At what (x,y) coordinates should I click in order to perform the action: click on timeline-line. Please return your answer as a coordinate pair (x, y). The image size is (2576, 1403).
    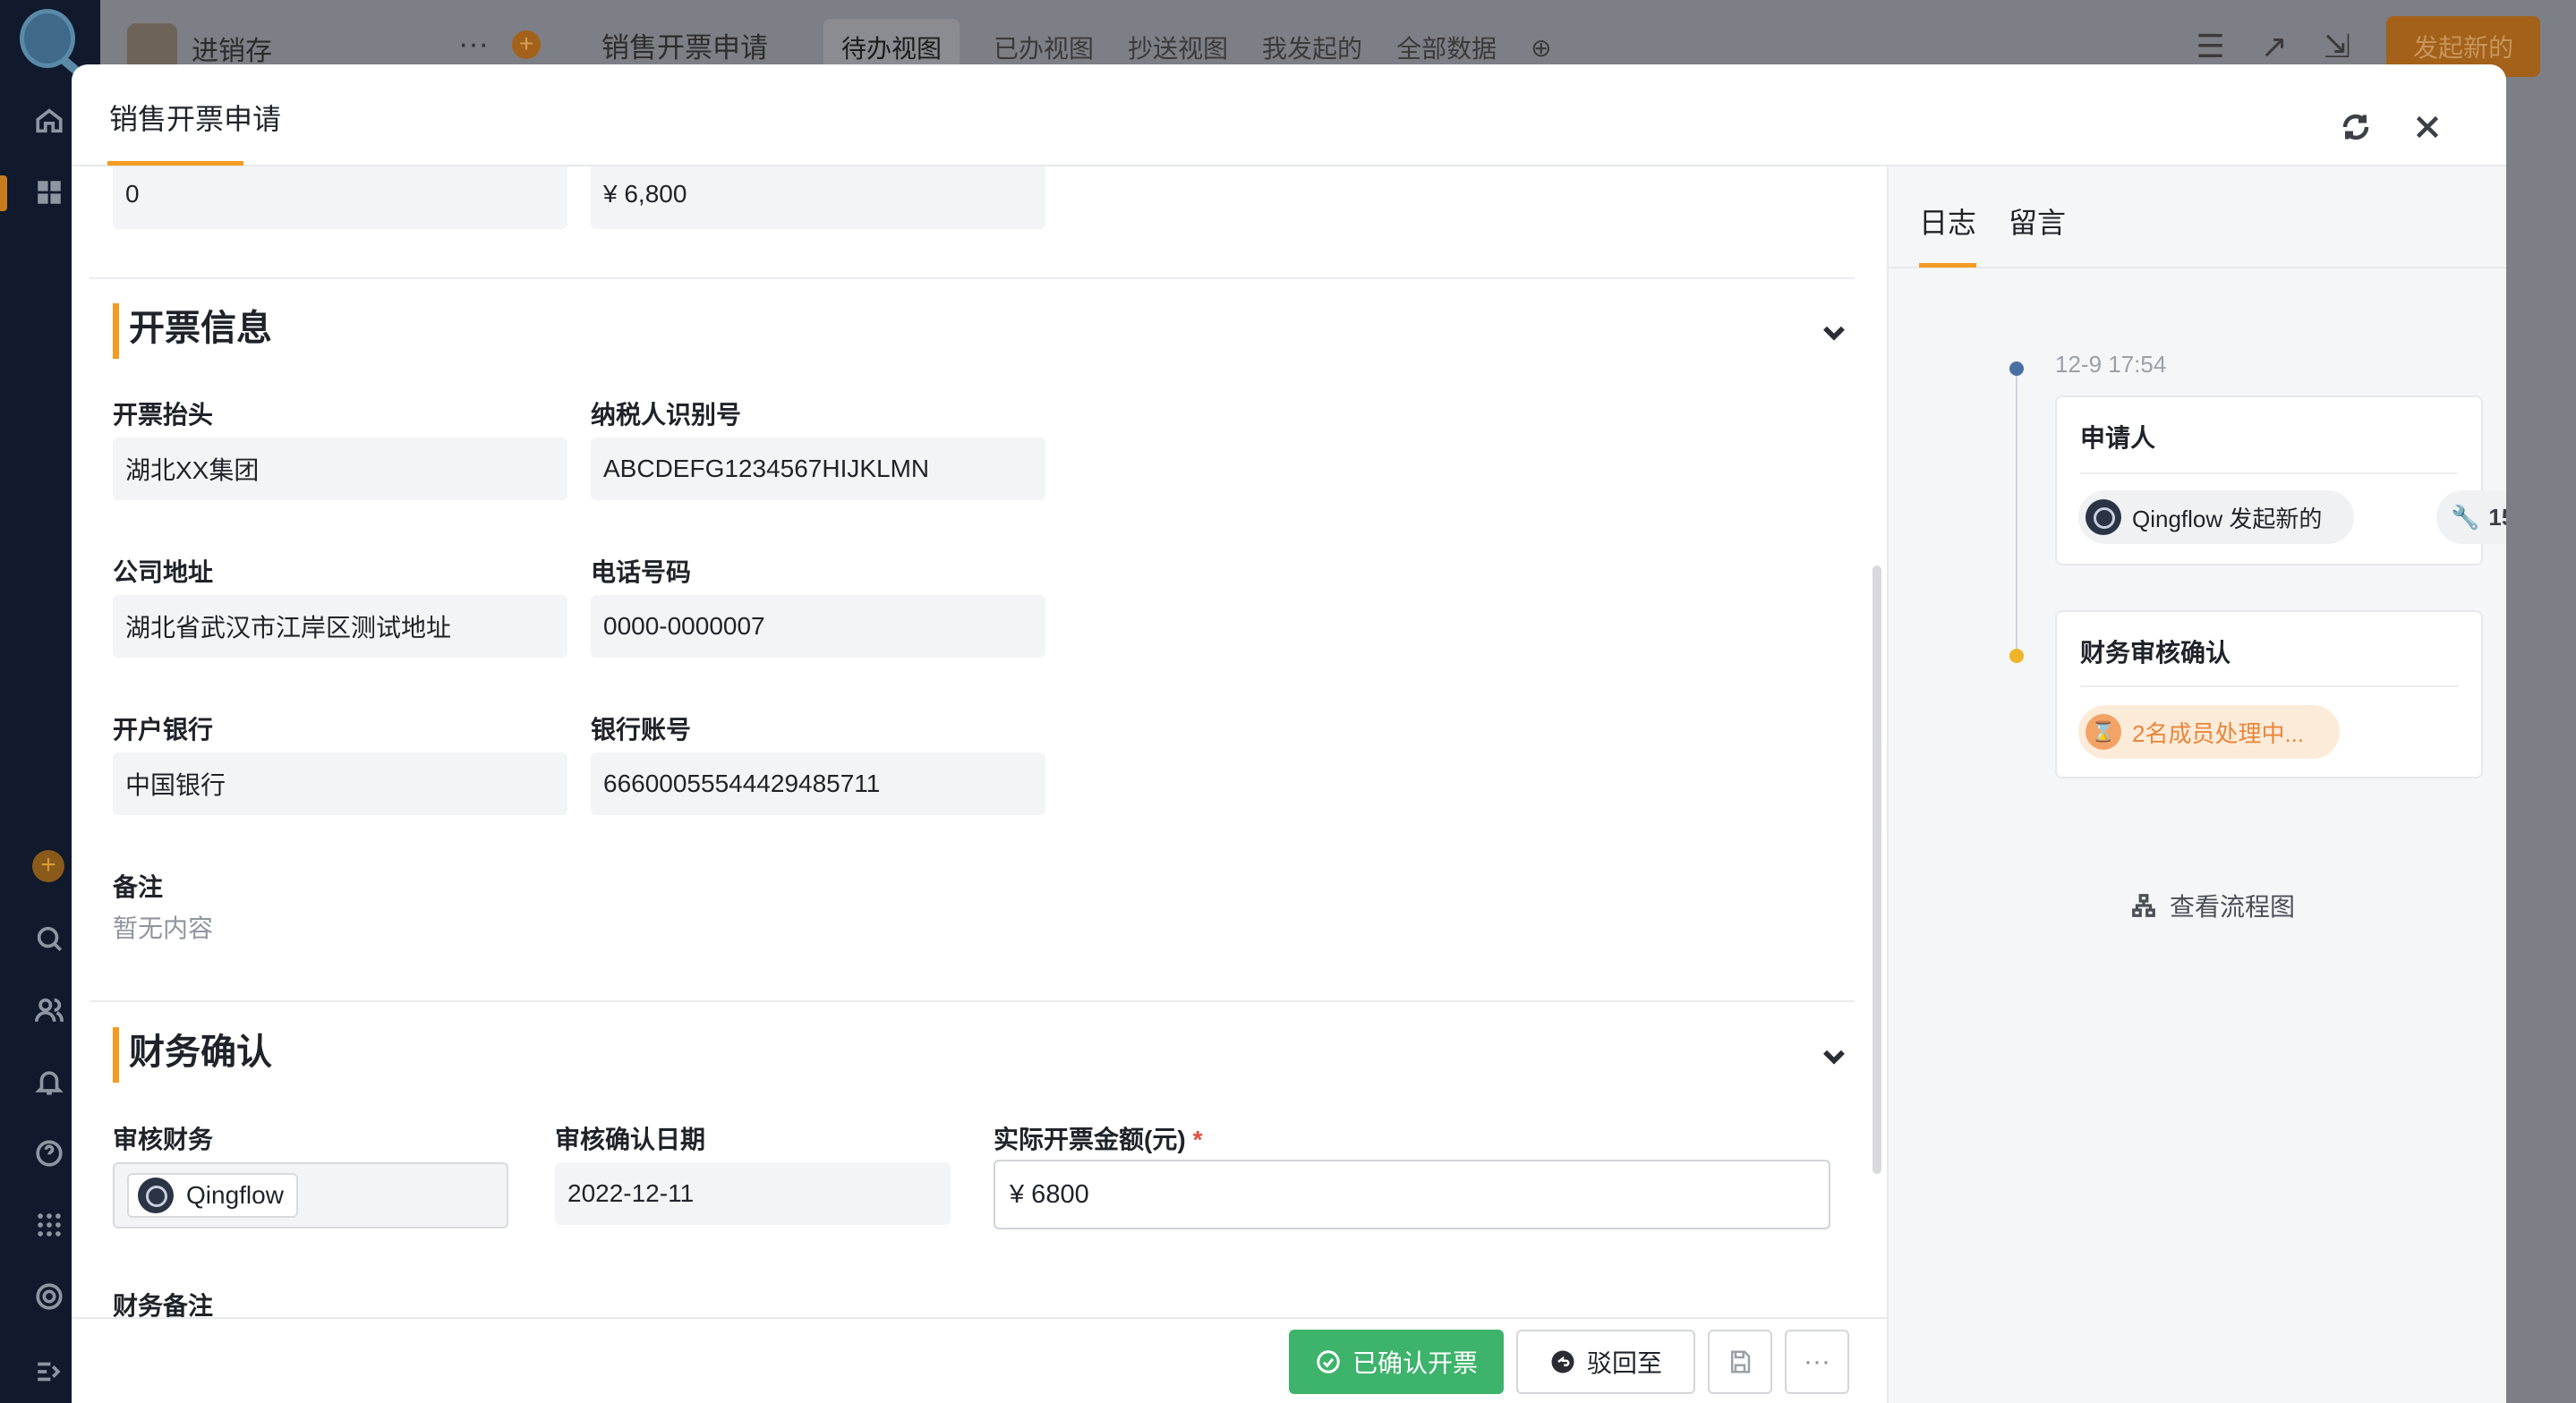
    Looking at the image, I should click on (2016, 511).